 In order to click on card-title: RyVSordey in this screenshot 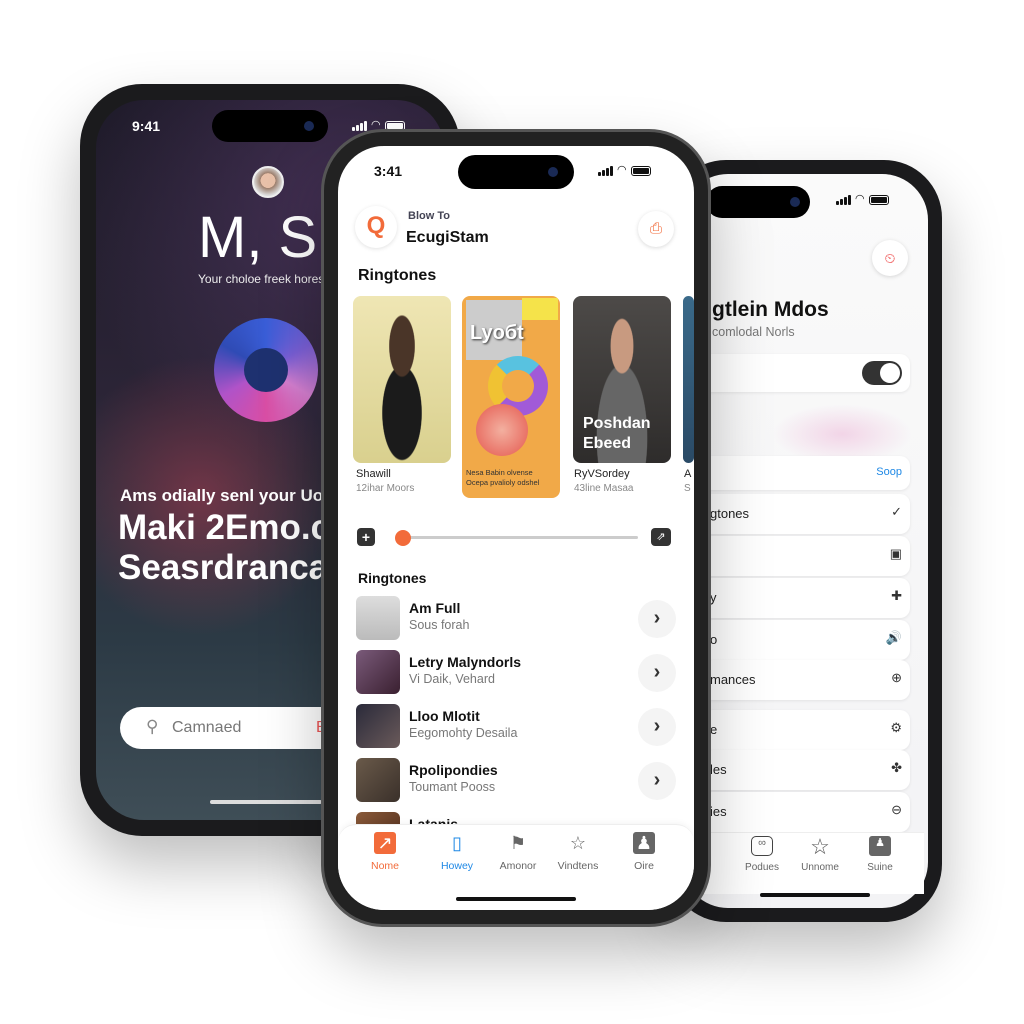, I will do `click(602, 474)`.